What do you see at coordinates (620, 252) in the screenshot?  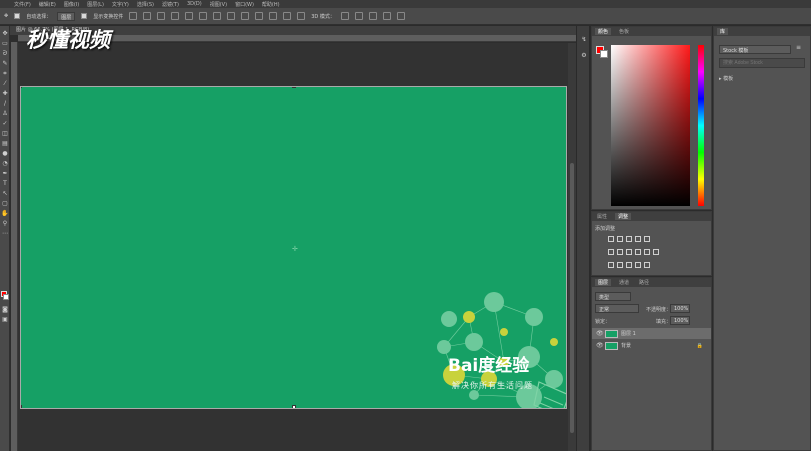 I see `color-balance-icon` at bounding box center [620, 252].